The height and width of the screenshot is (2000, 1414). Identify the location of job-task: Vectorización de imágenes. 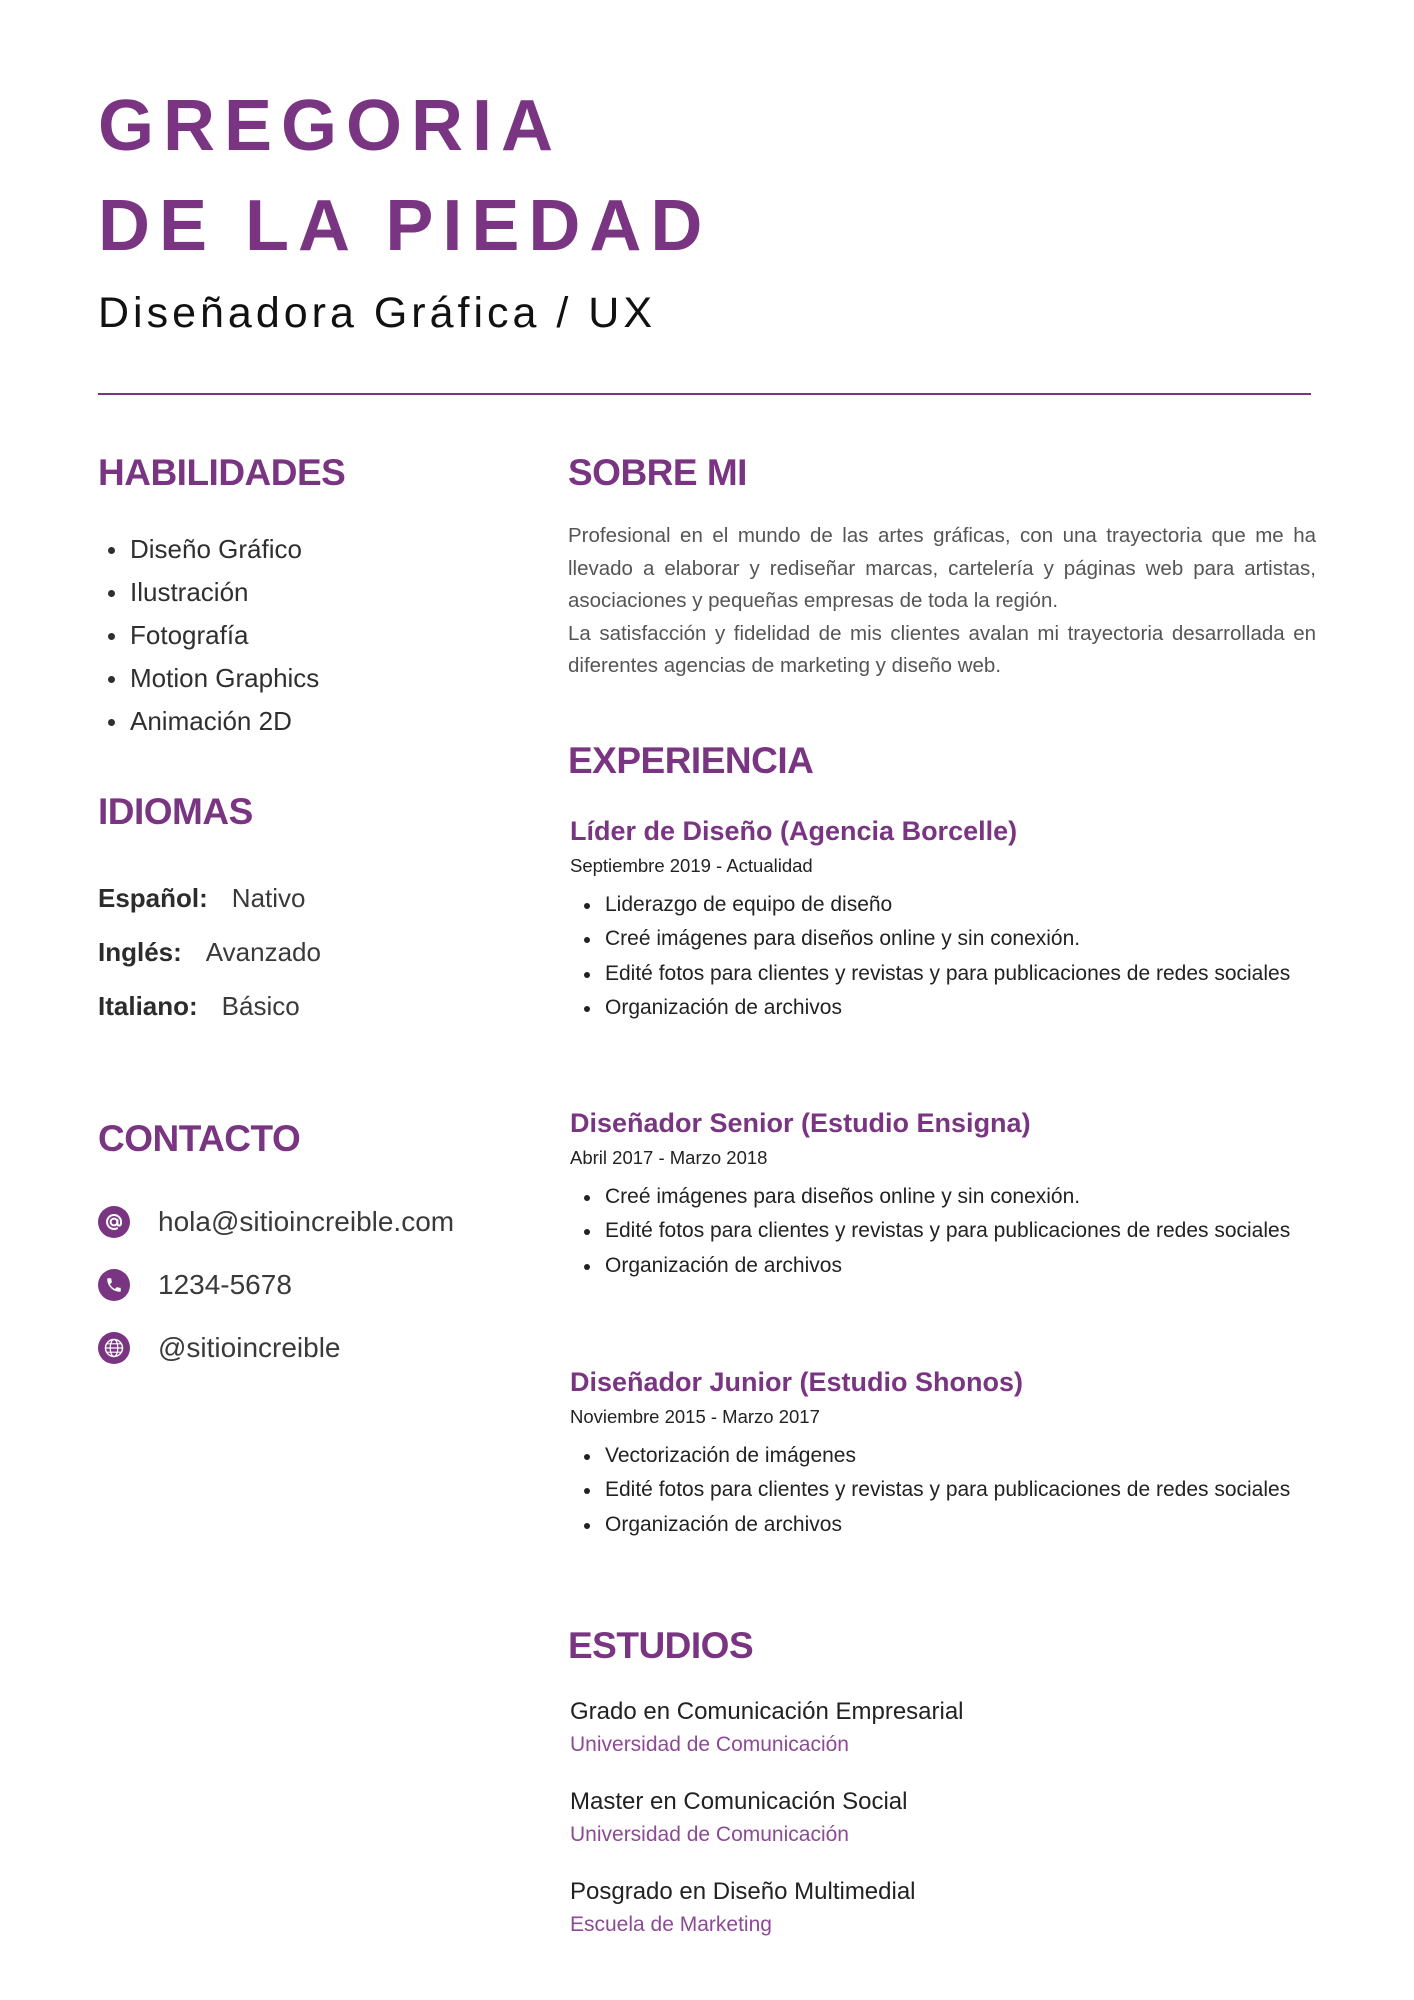
(957, 1456).